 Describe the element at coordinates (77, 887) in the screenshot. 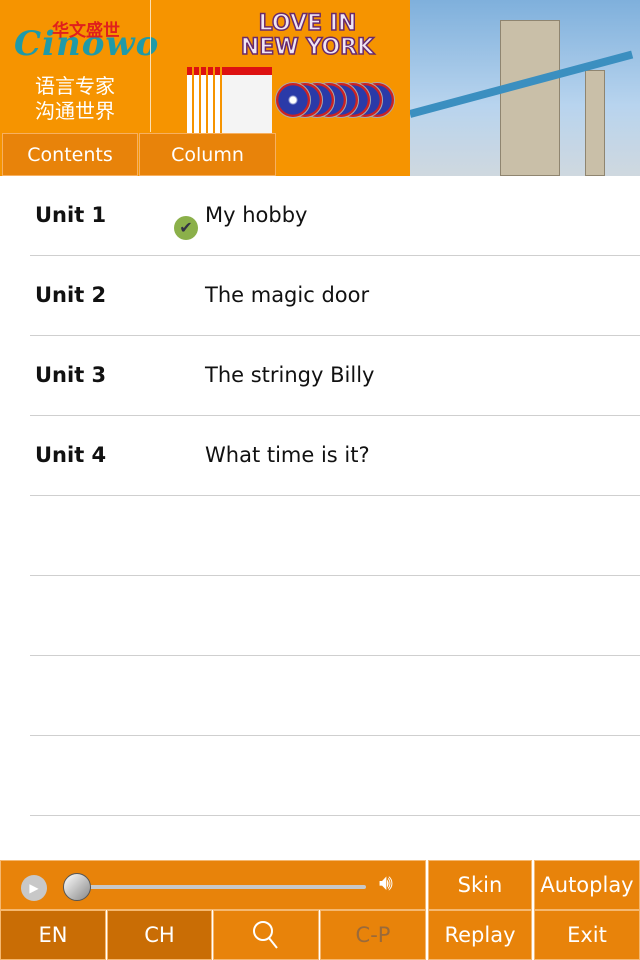

I see `slider-thumb` at that location.